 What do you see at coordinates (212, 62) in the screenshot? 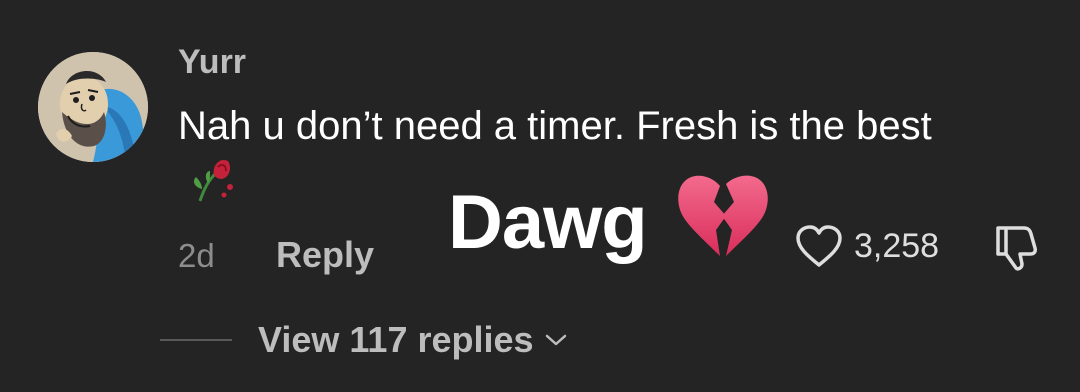
I see `comment-username: Yurr` at bounding box center [212, 62].